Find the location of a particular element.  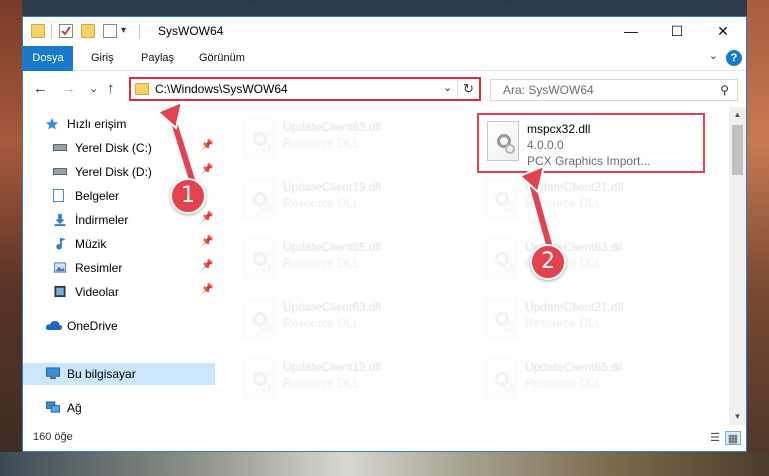

file-name: UpdateClient21.dll is located at coordinates (574, 307).